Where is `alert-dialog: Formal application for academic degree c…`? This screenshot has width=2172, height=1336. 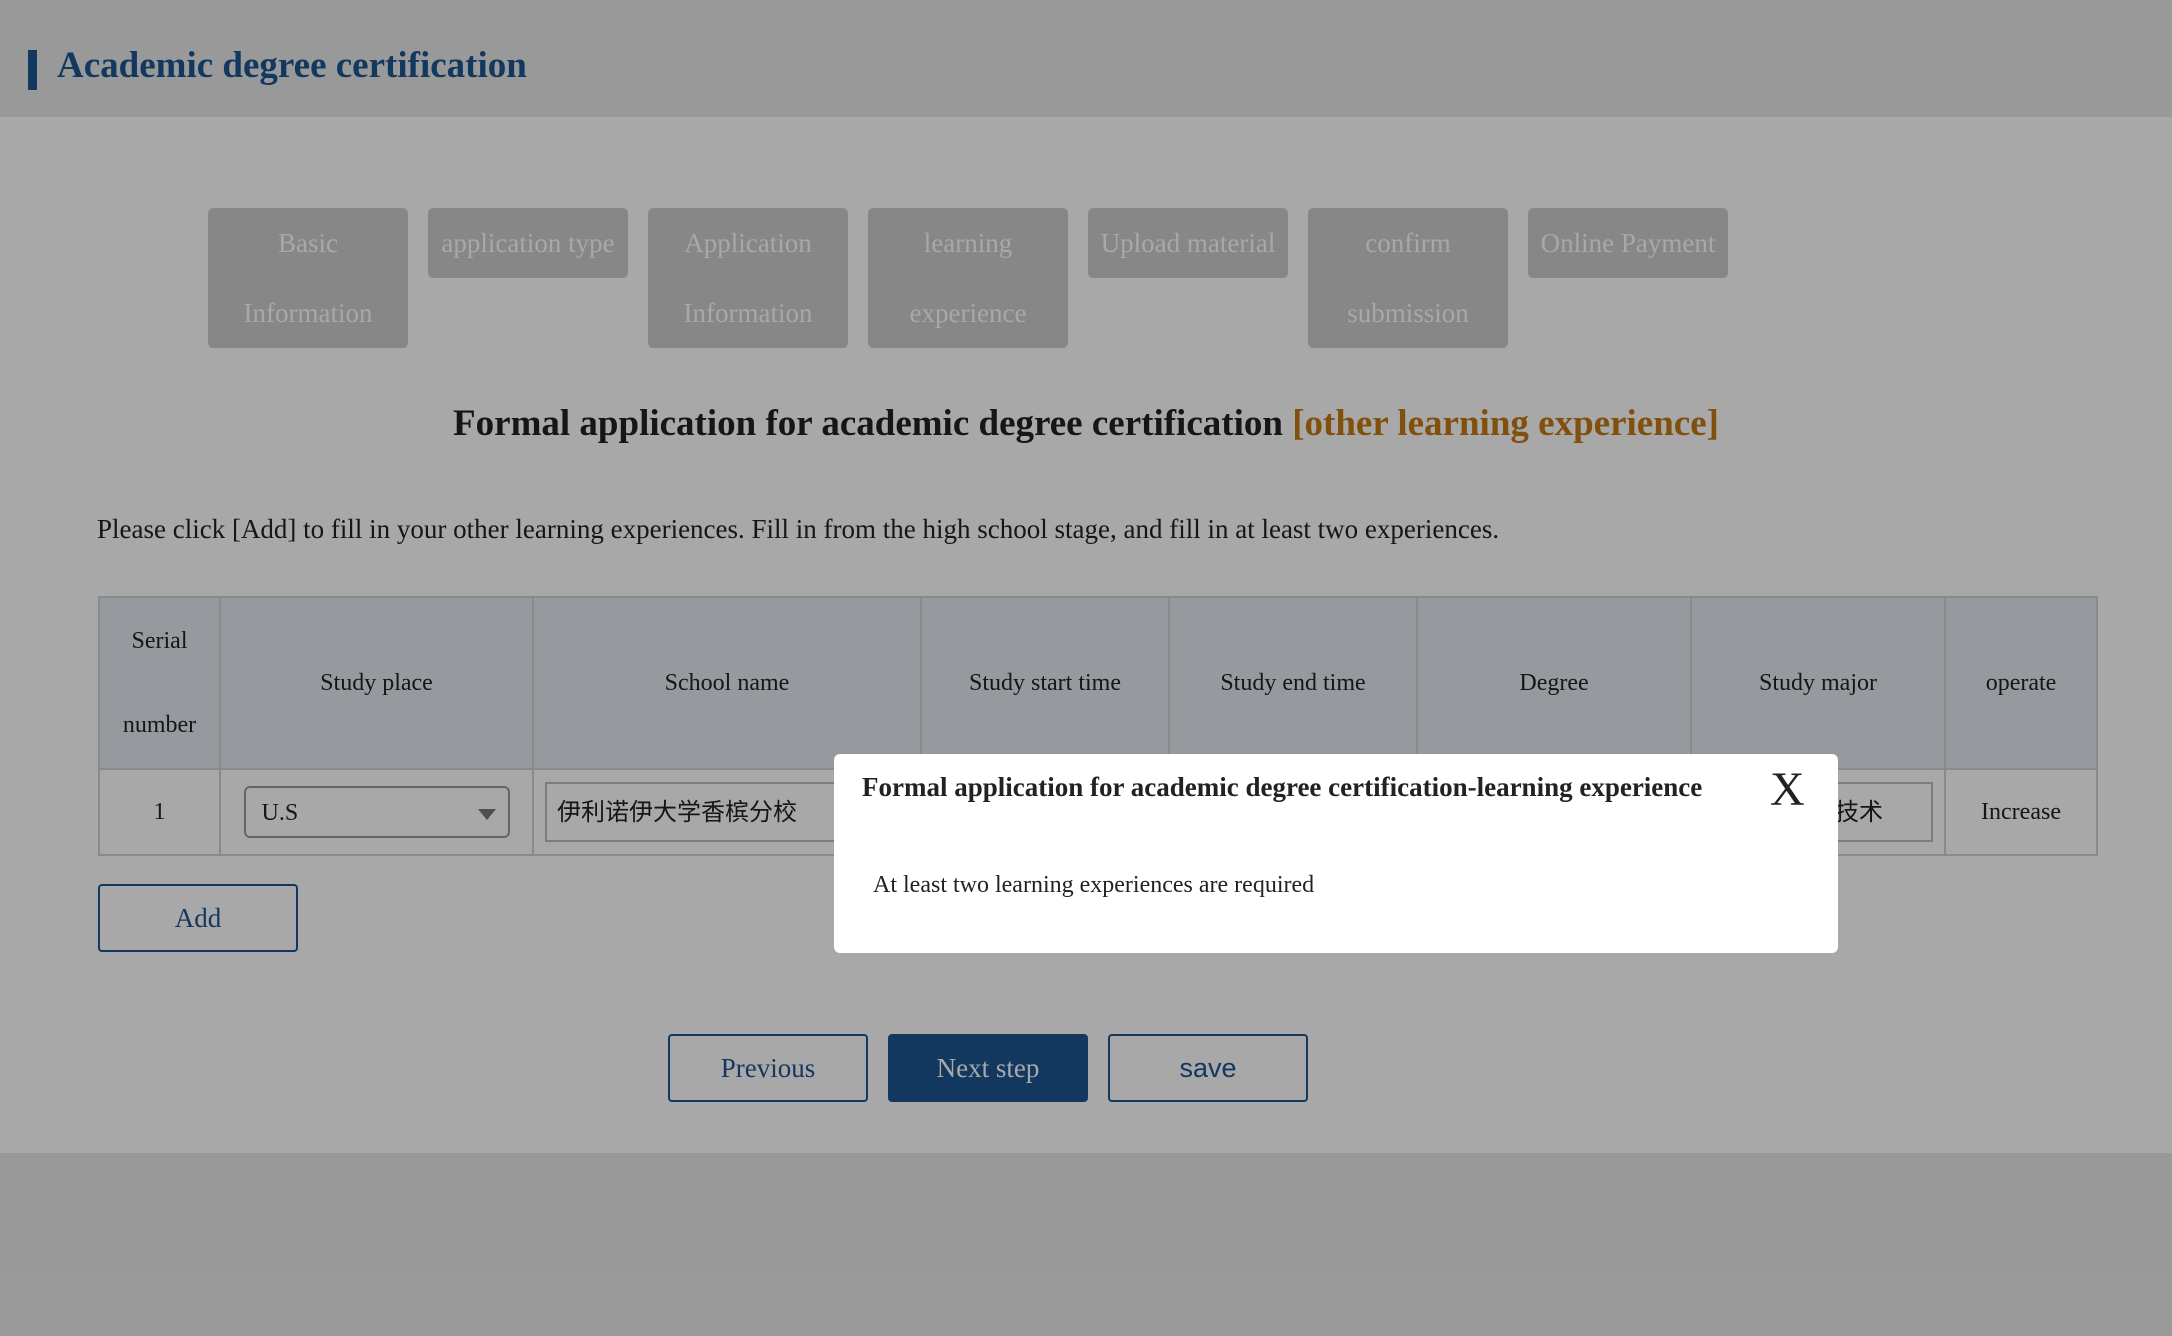
alert-dialog: Formal application for academic degree c… is located at coordinates (1336, 853).